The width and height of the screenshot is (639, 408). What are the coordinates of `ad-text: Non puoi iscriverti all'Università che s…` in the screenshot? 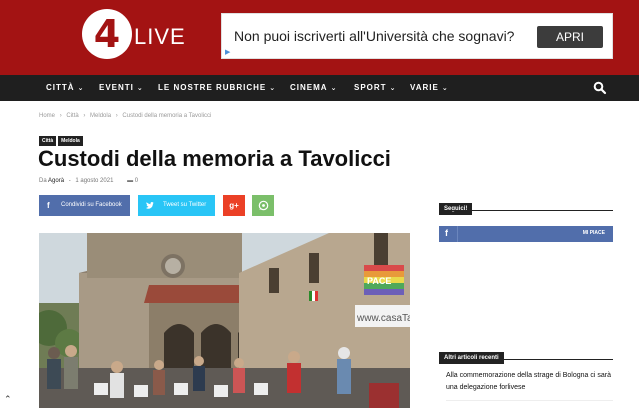 It's located at (374, 36).